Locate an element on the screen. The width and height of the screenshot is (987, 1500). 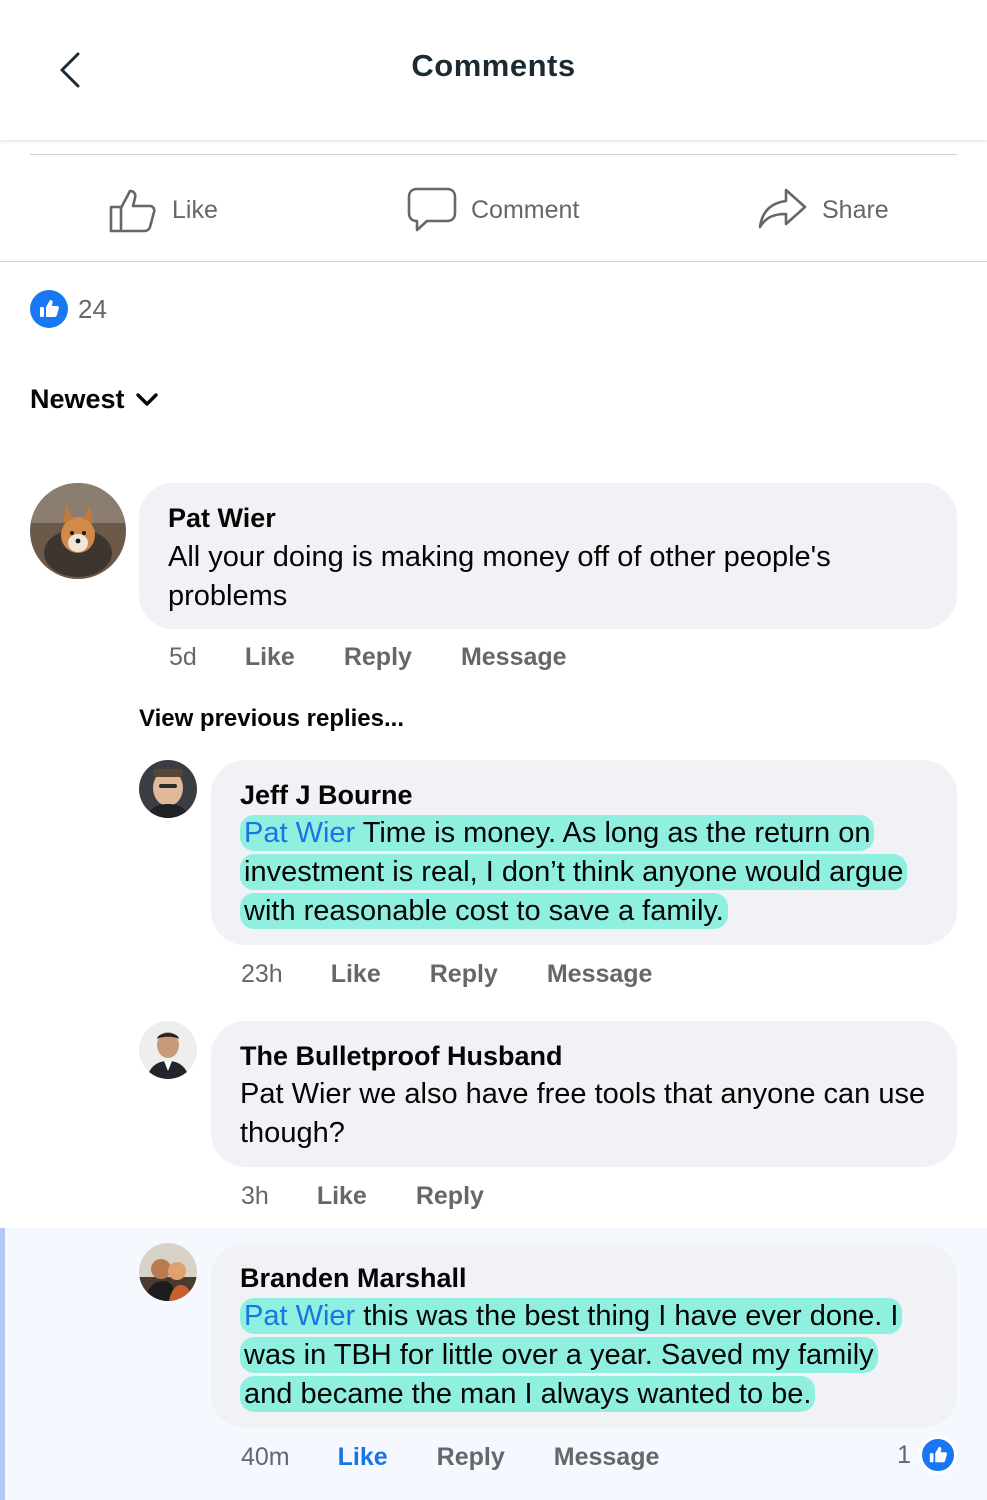
reply-actions: 23h Like Reply Message is located at coordinates (446, 974).